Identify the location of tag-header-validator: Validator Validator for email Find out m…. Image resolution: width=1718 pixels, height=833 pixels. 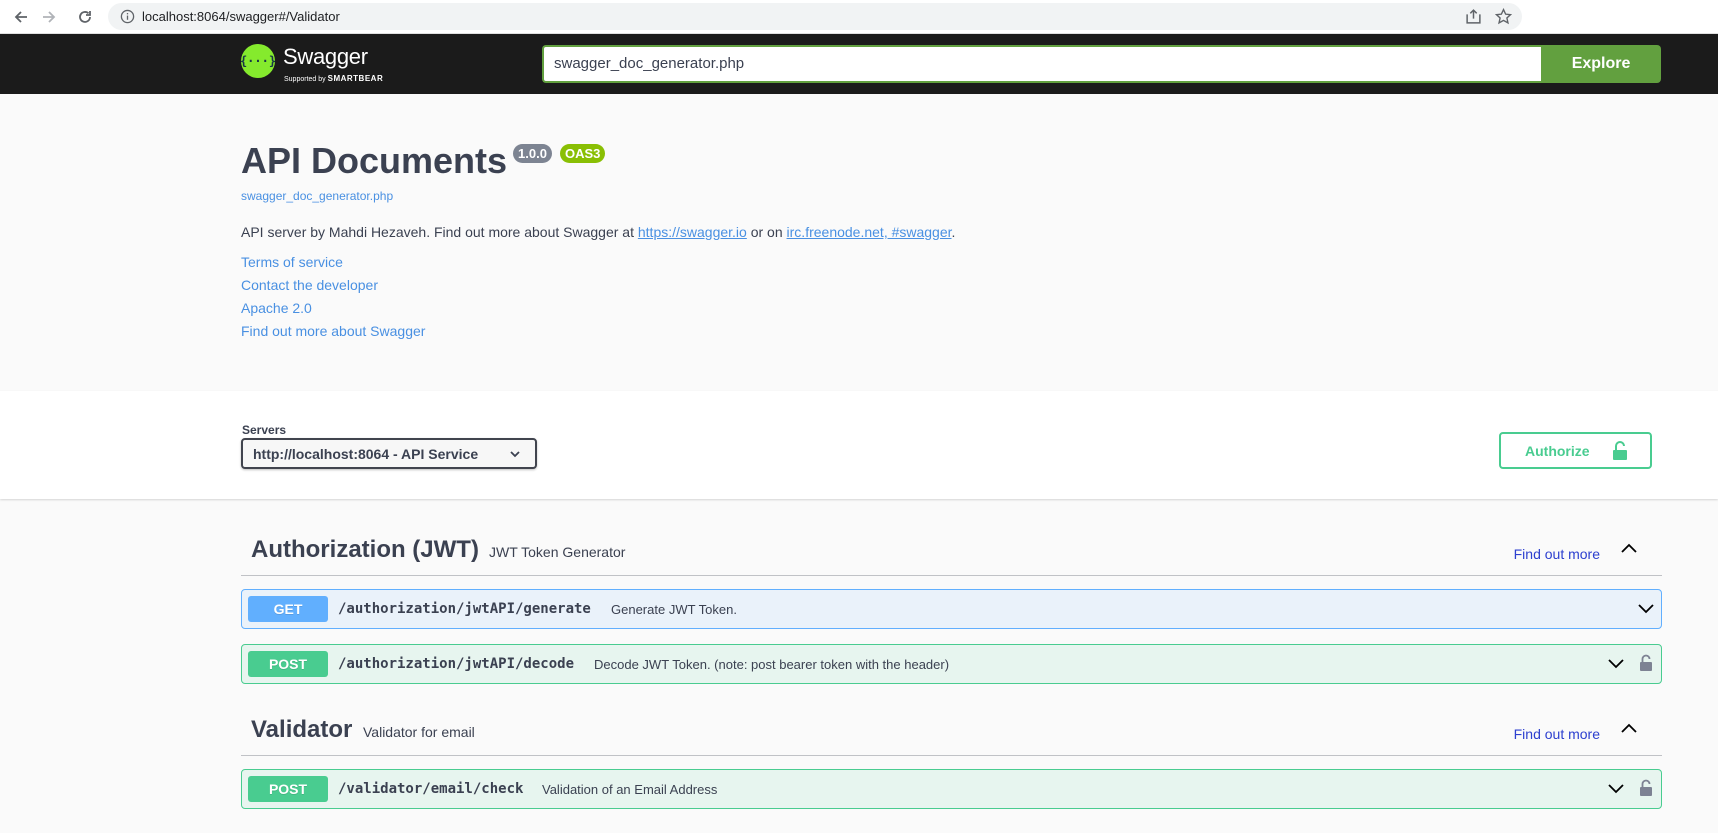
(951, 731).